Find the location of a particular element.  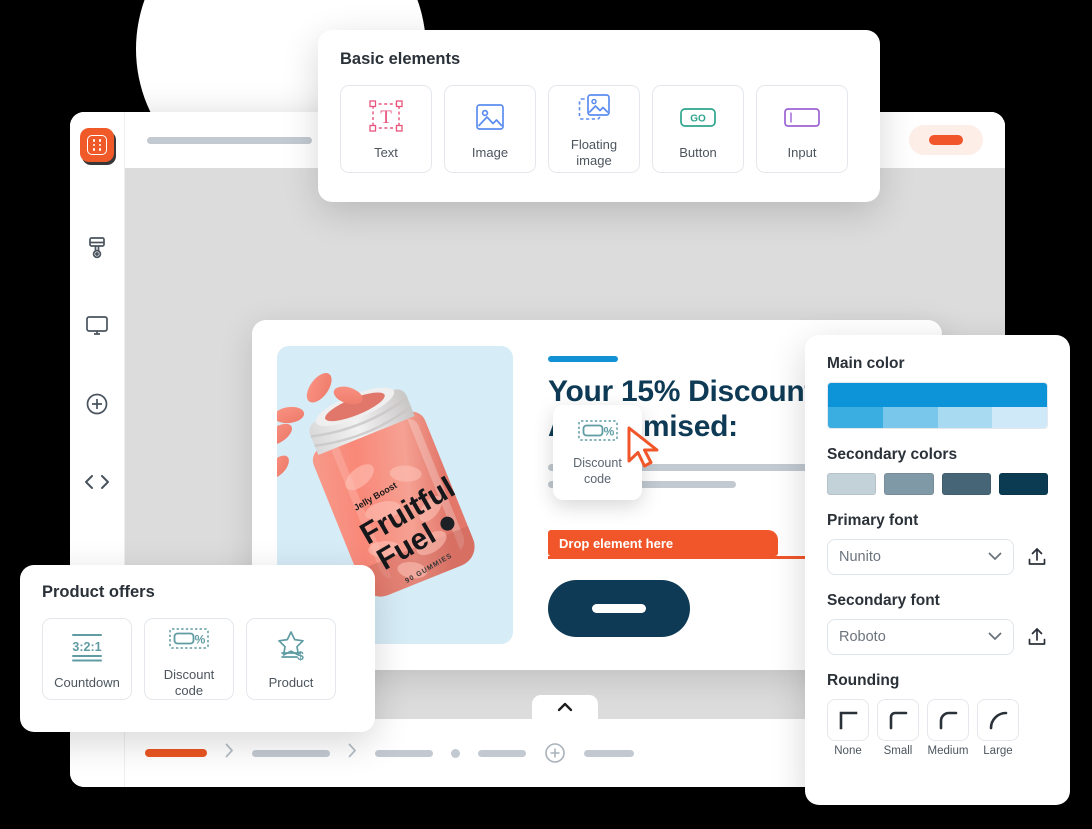

rounding-option-small-label: Small is located at coordinates (898, 751).